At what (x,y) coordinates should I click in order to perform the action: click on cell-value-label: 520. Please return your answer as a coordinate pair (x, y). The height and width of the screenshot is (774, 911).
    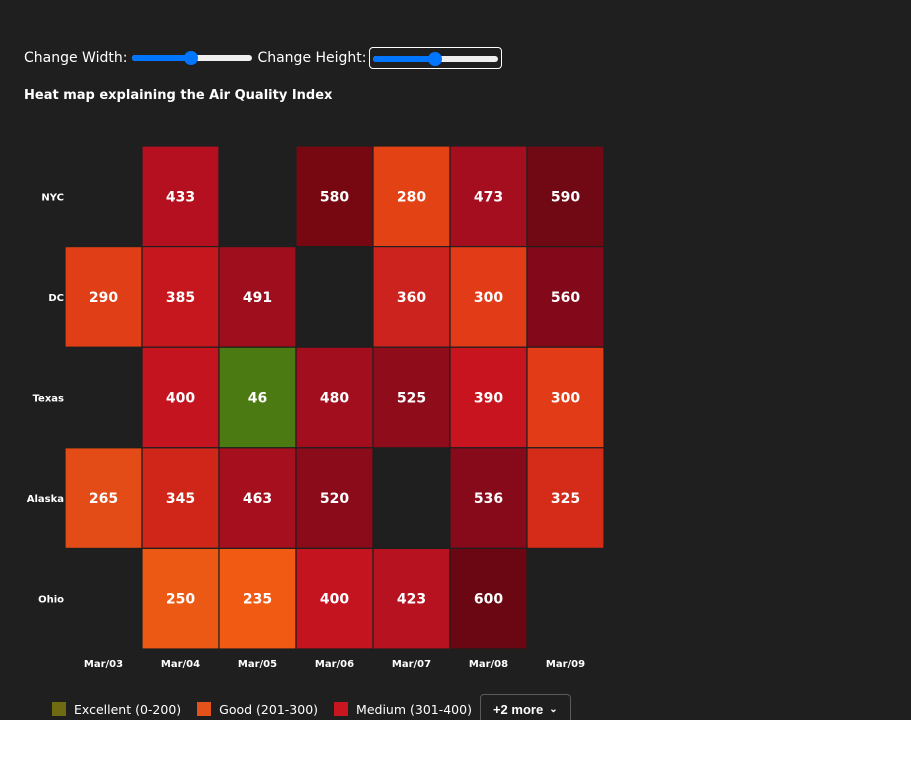
    Looking at the image, I should click on (334, 499).